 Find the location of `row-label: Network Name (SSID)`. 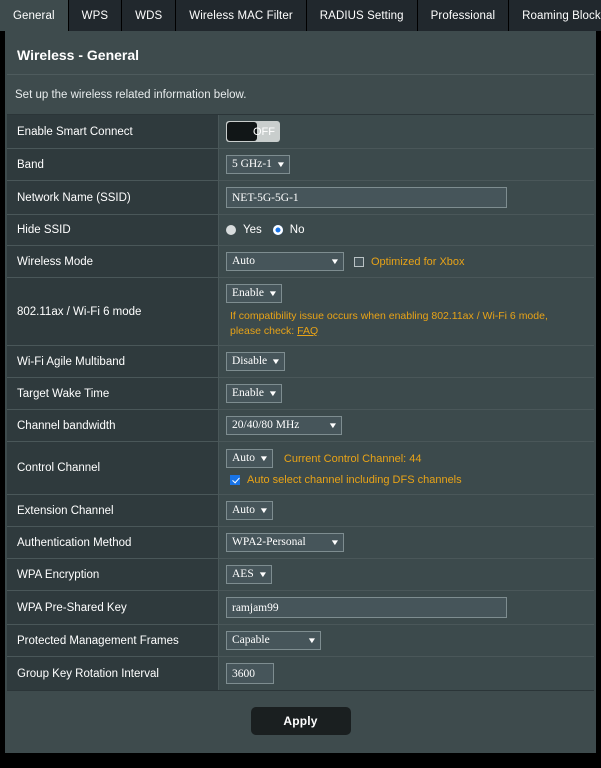

row-label: Network Name (SSID) is located at coordinates (113, 197).